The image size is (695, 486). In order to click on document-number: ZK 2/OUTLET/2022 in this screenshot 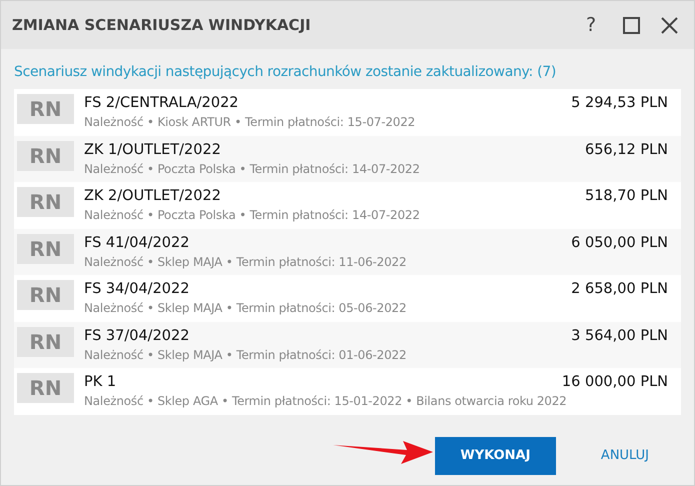, I will do `click(152, 196)`.